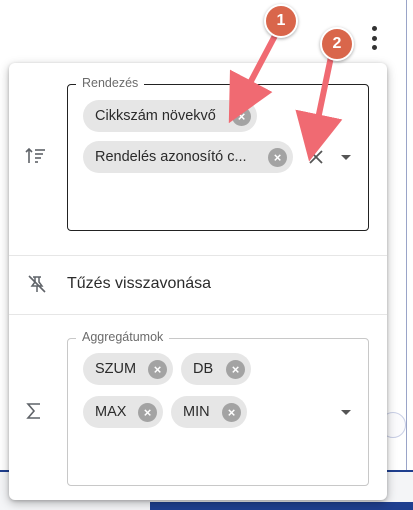 This screenshot has height=510, width=413. What do you see at coordinates (281, 21) in the screenshot?
I see `annotation-badge-1: 1` at bounding box center [281, 21].